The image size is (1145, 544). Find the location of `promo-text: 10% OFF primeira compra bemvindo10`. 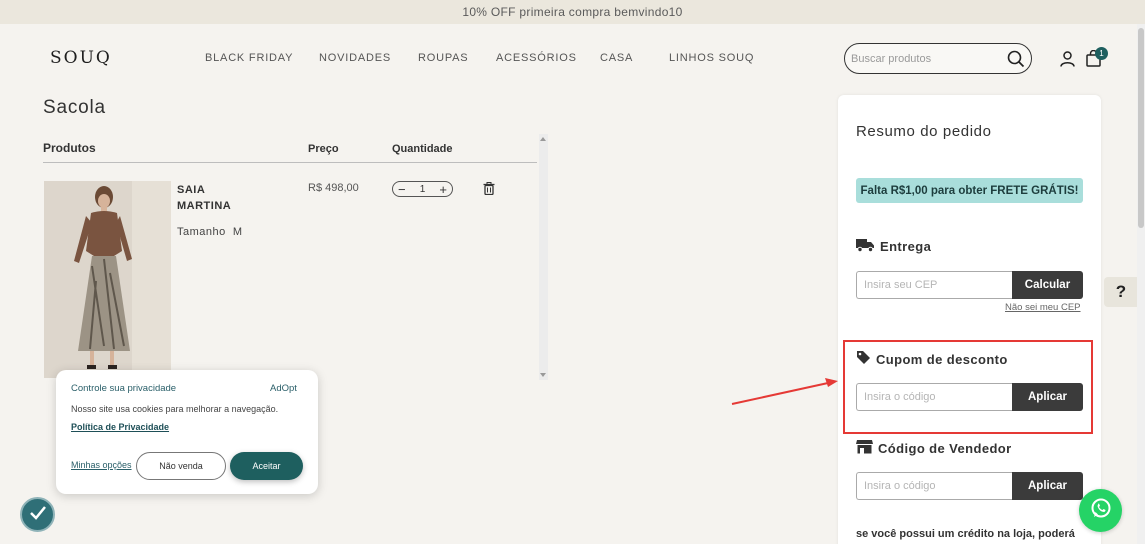

promo-text: 10% OFF primeira compra bemvindo10 is located at coordinates (572, 12).